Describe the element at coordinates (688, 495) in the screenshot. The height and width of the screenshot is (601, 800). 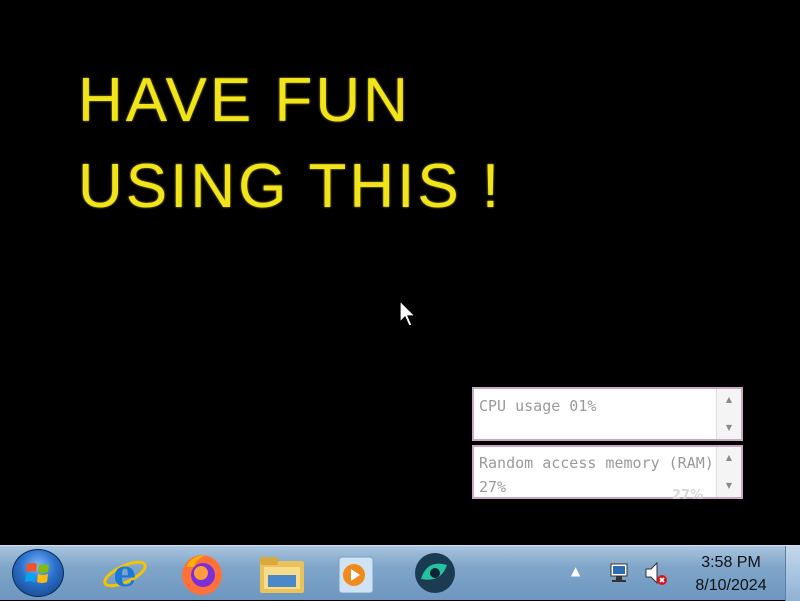
I see `ram-overlay-percent: 27%` at that location.